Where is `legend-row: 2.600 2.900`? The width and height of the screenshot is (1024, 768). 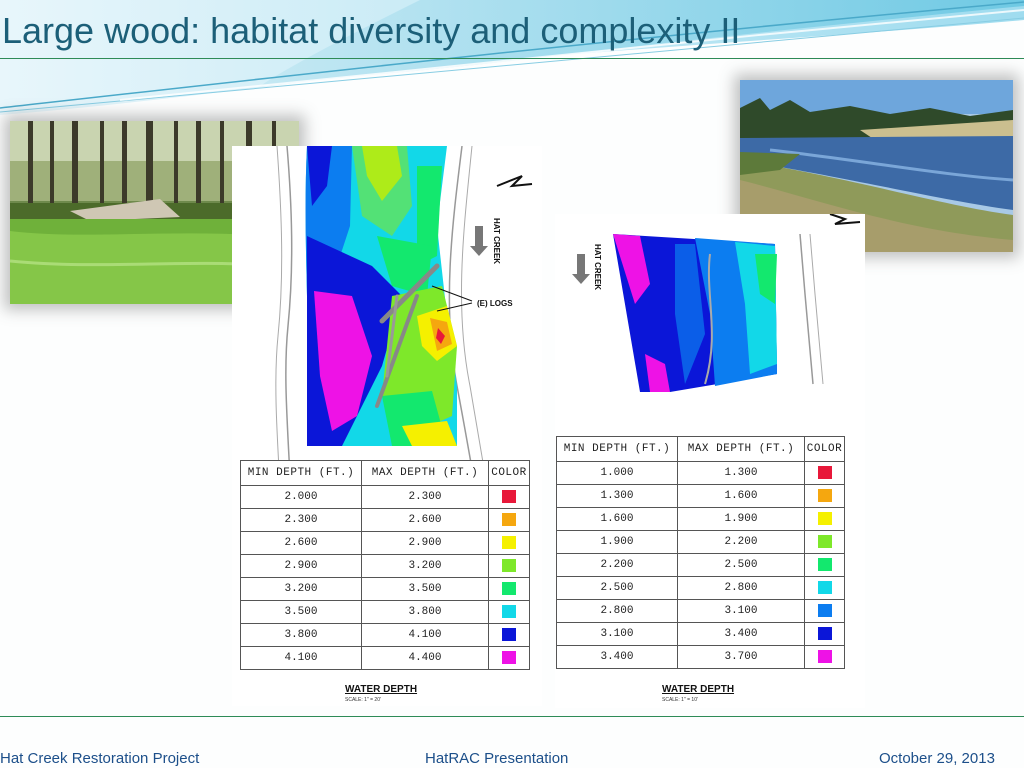
legend-row: 2.600 2.900 is located at coordinates (385, 543).